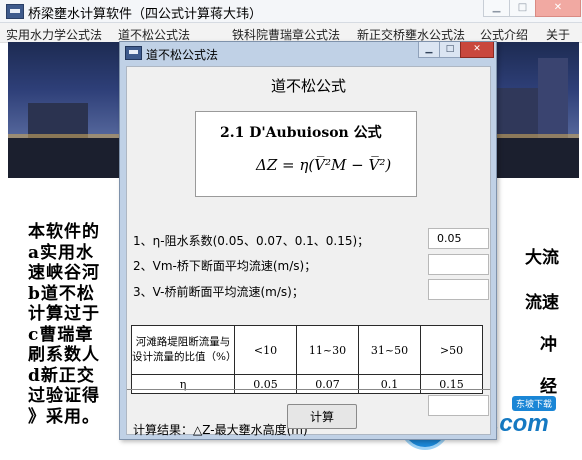  I want to click on dialog-title: 道不松公式法, so click(182, 55).